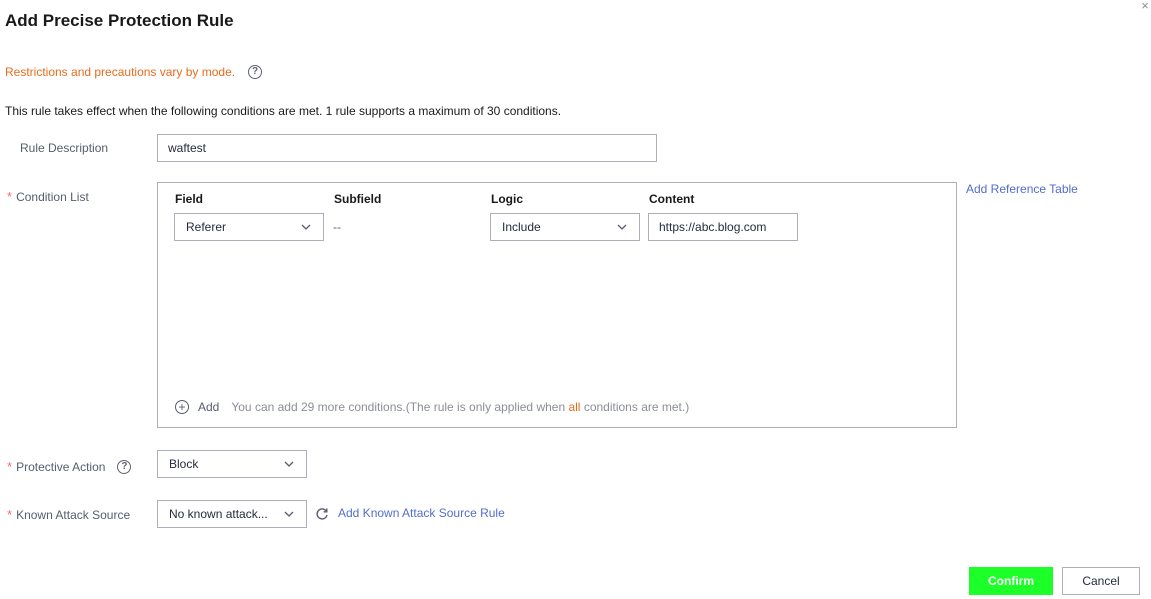 This screenshot has width=1151, height=599. I want to click on add-hint-highlight: all, so click(574, 407).